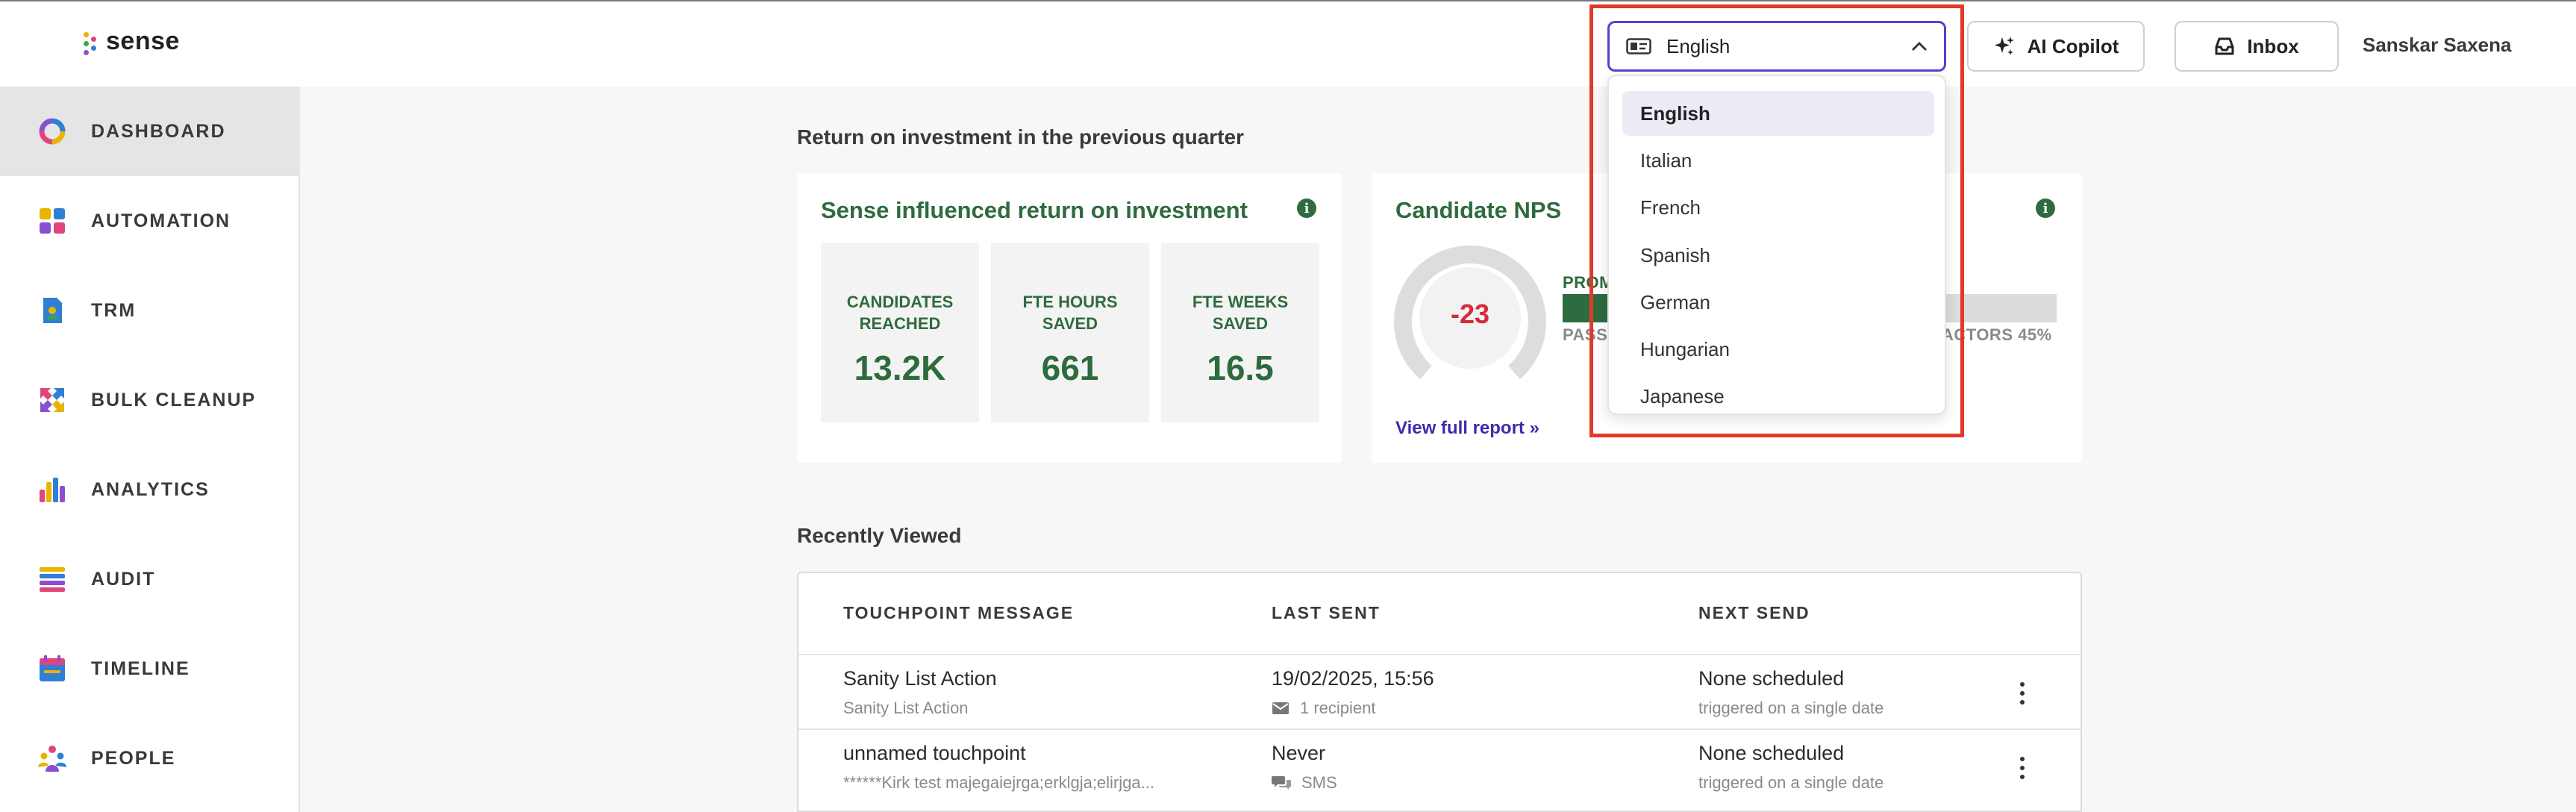 Image resolution: width=2576 pixels, height=812 pixels. What do you see at coordinates (1338, 708) in the screenshot?
I see `last-sent-recipients: 1 recipient` at bounding box center [1338, 708].